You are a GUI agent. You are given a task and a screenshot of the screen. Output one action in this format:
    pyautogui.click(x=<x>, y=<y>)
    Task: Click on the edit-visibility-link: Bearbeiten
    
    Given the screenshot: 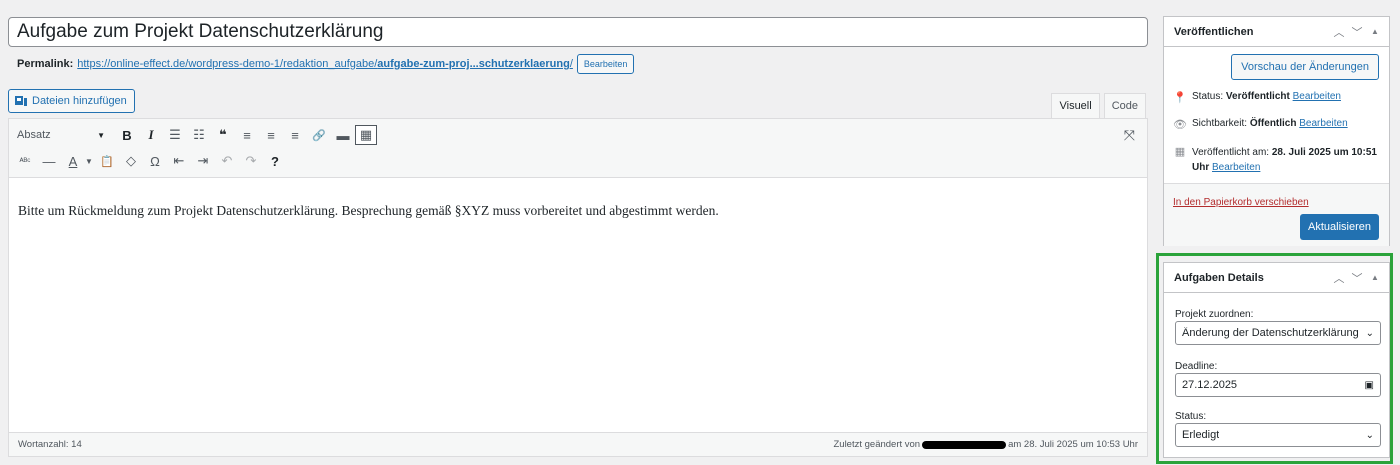 What is the action you would take?
    pyautogui.click(x=1323, y=123)
    